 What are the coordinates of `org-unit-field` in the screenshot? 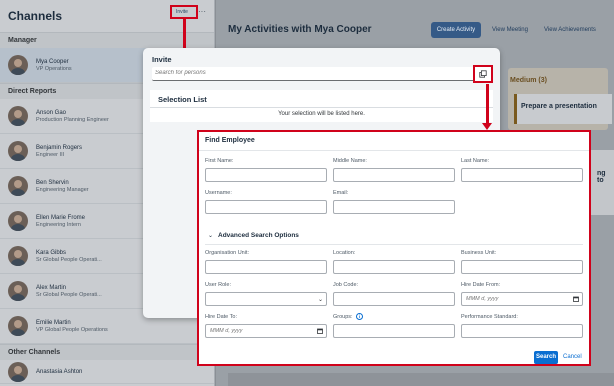 It's located at (266, 267).